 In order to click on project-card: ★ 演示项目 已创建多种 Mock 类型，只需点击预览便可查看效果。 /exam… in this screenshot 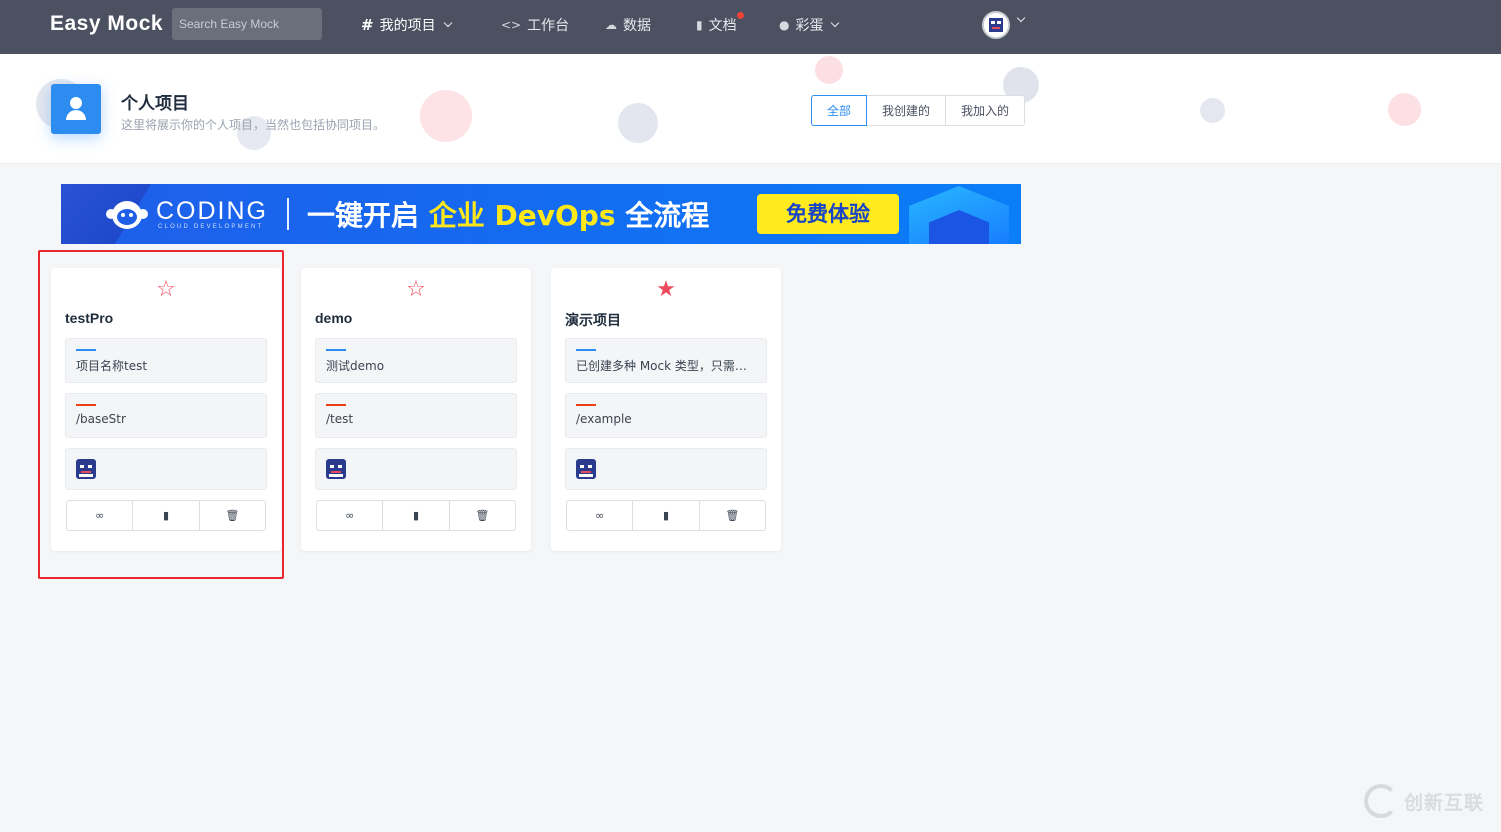, I will do `click(666, 409)`.